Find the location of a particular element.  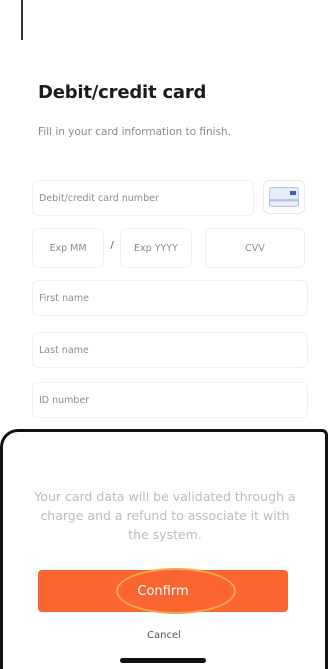

page-subtitle: Fill in your card information to finish. is located at coordinates (135, 132).